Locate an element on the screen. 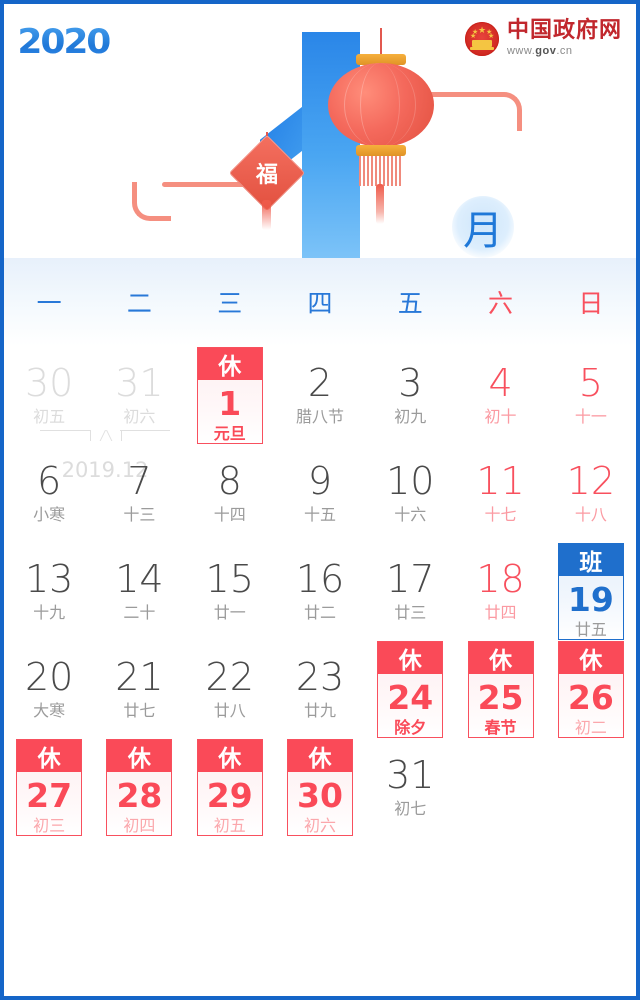 The image size is (640, 1000). holiday-cell: 休 25 春节 is located at coordinates (500, 689).